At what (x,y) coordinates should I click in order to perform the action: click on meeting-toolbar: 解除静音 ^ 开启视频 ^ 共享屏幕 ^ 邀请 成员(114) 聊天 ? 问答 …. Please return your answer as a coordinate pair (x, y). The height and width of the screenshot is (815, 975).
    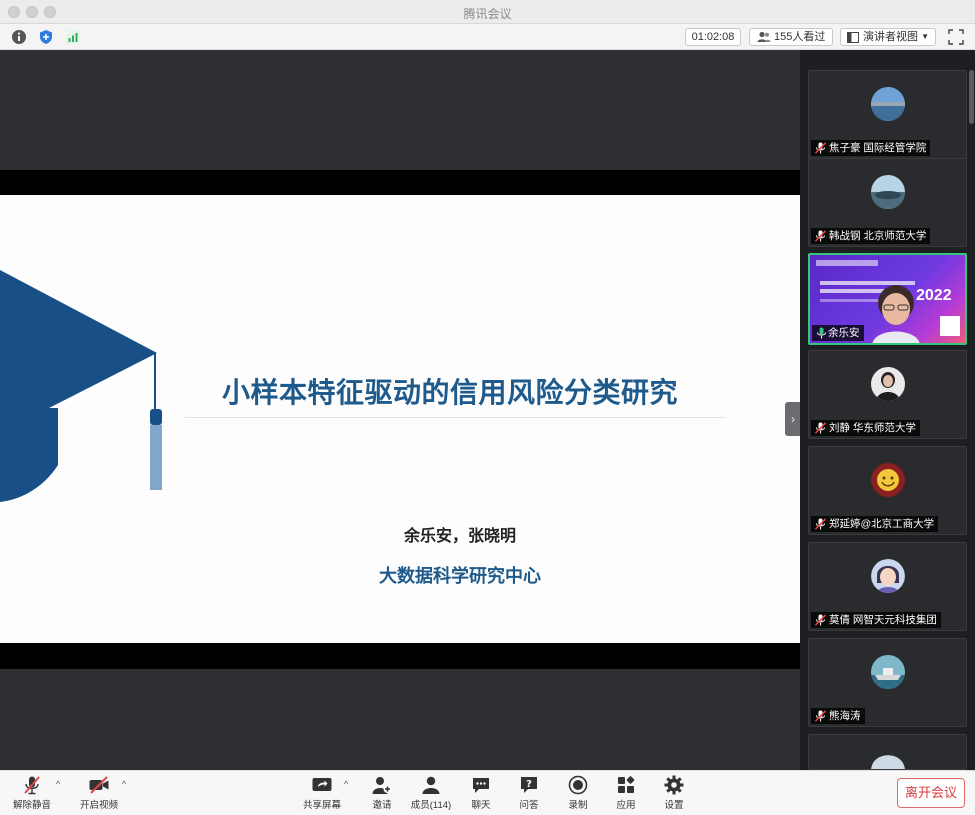
    Looking at the image, I should click on (487, 792).